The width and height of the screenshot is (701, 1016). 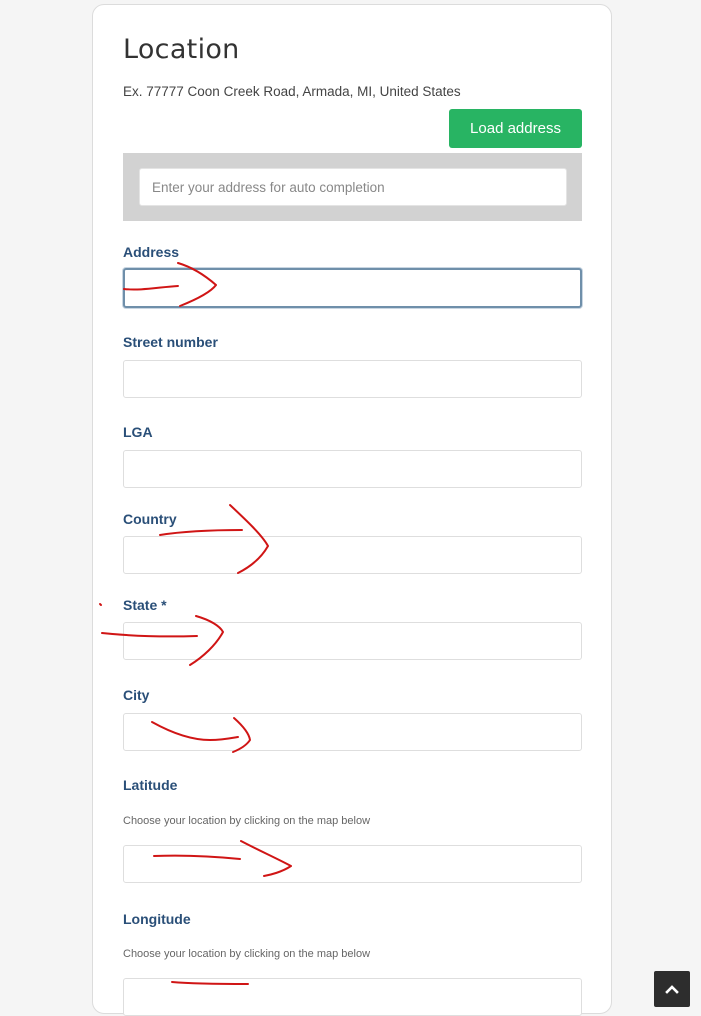 I want to click on state-field, so click(x=352, y=641).